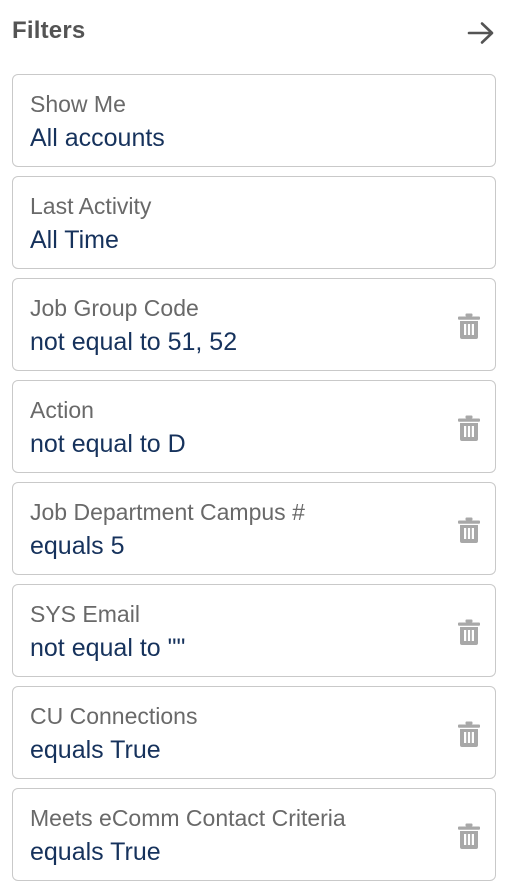 This screenshot has width=510, height=896. I want to click on panel-title: Filters, so click(49, 30).